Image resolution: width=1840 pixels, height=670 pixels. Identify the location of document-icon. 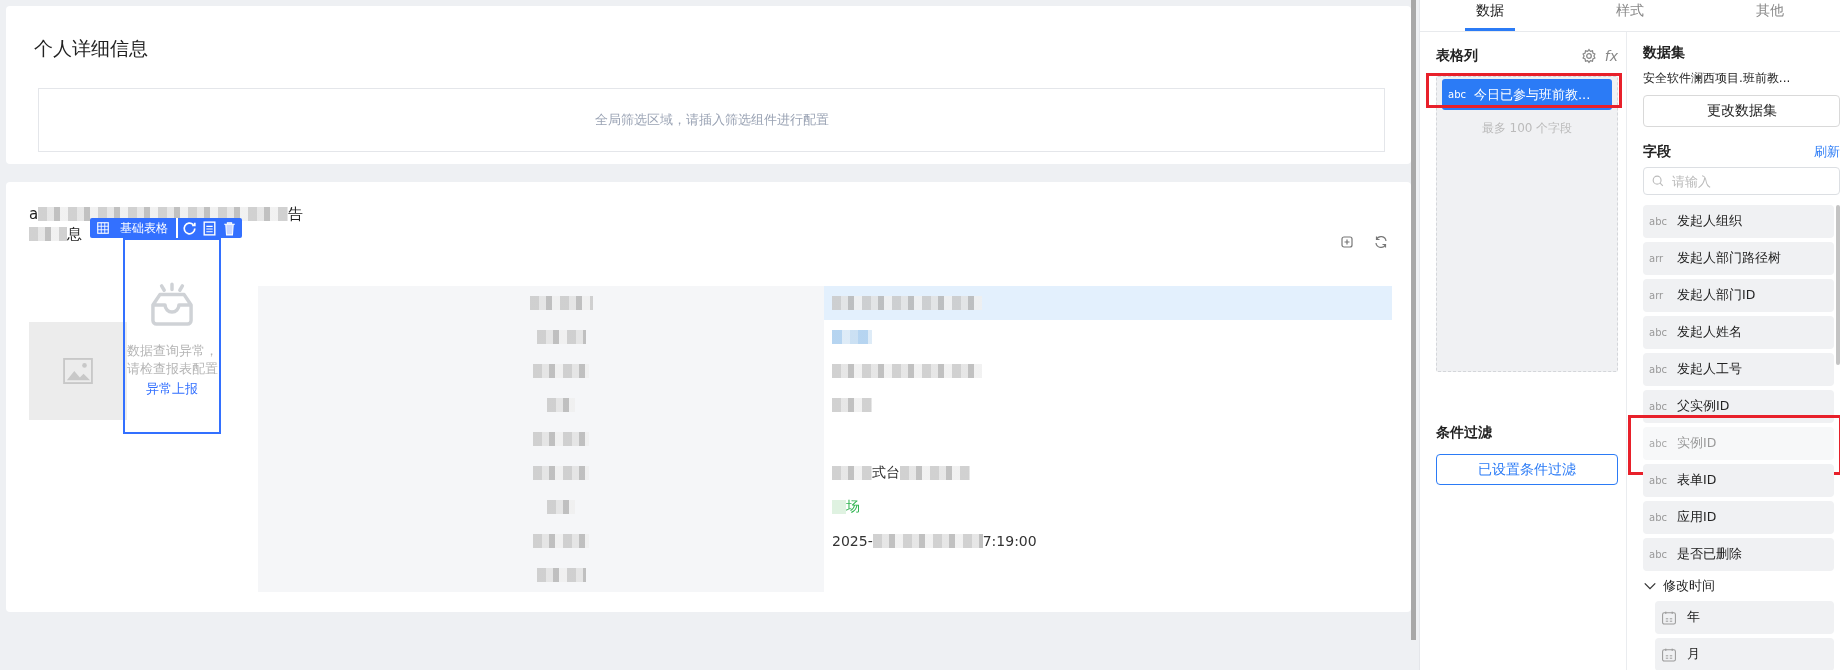
(209, 228).